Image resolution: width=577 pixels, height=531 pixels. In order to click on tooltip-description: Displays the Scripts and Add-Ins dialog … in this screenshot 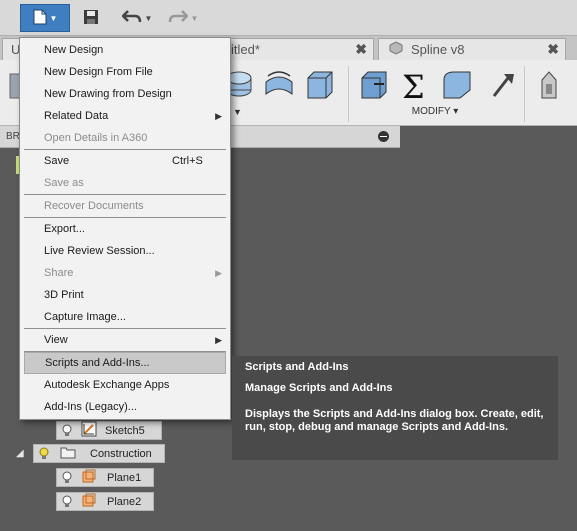, I will do `click(394, 420)`.